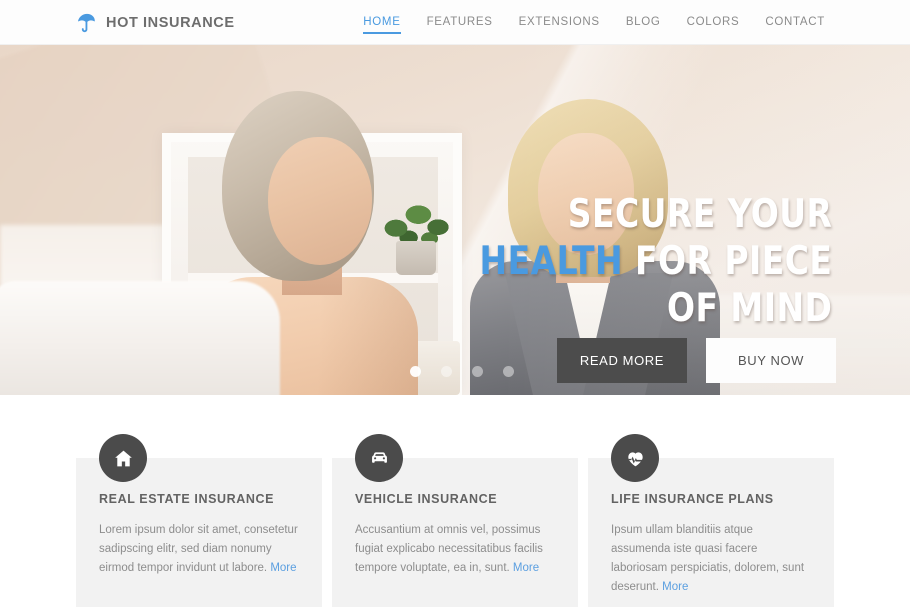  What do you see at coordinates (713, 22) in the screenshot?
I see `nav-item-colors: COLORS` at bounding box center [713, 22].